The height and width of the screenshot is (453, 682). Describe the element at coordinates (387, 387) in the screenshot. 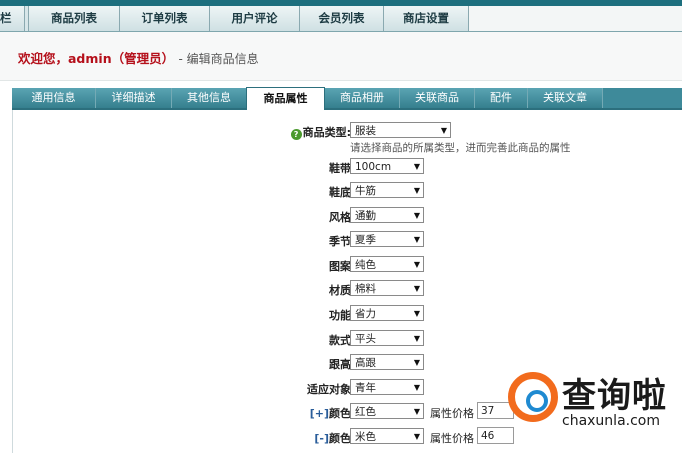

I see `attribute-select: 青年 ▼` at that location.